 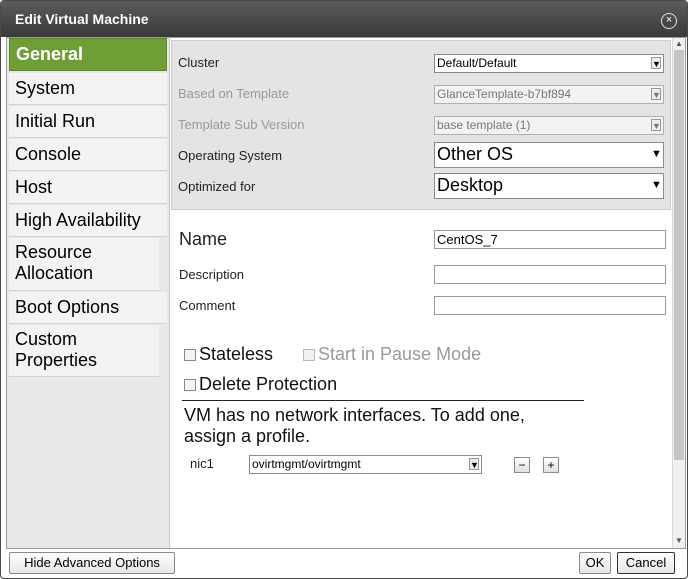 What do you see at coordinates (241, 124) in the screenshot?
I see `subversion-label: Template Sub Version` at bounding box center [241, 124].